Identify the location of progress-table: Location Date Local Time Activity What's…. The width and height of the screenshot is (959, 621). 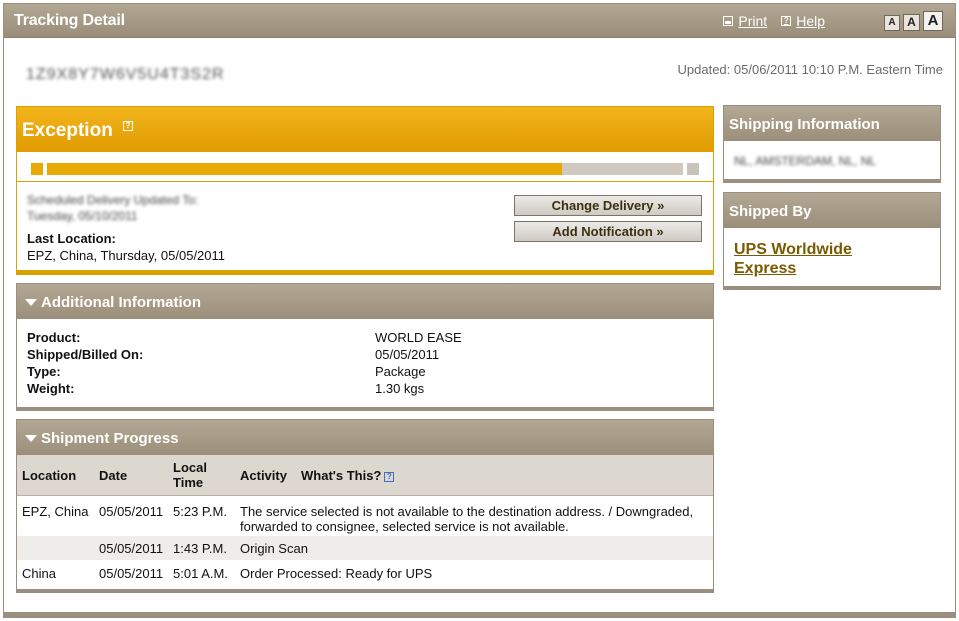
(365, 518).